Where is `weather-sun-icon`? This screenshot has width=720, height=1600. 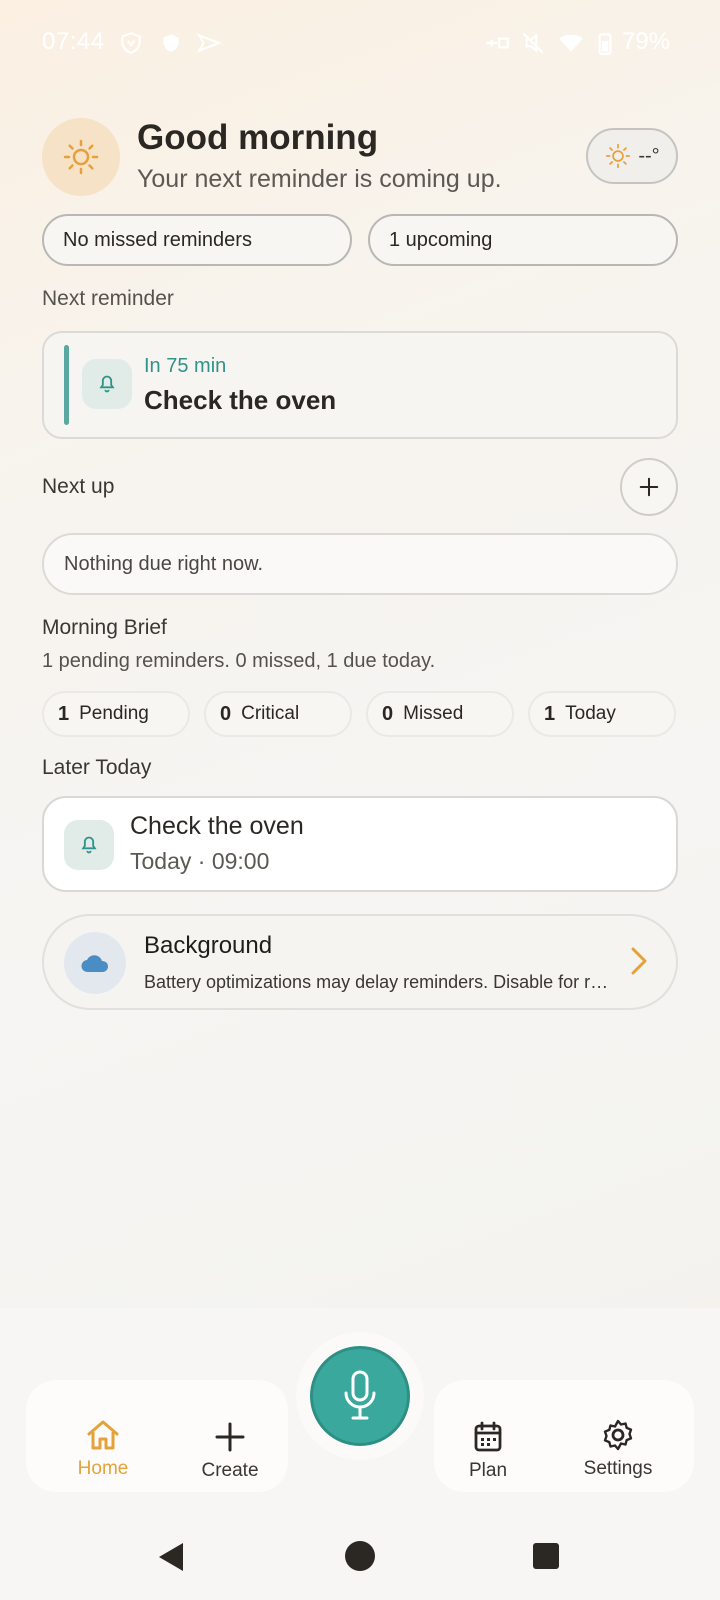
weather-sun-icon is located at coordinates (618, 156).